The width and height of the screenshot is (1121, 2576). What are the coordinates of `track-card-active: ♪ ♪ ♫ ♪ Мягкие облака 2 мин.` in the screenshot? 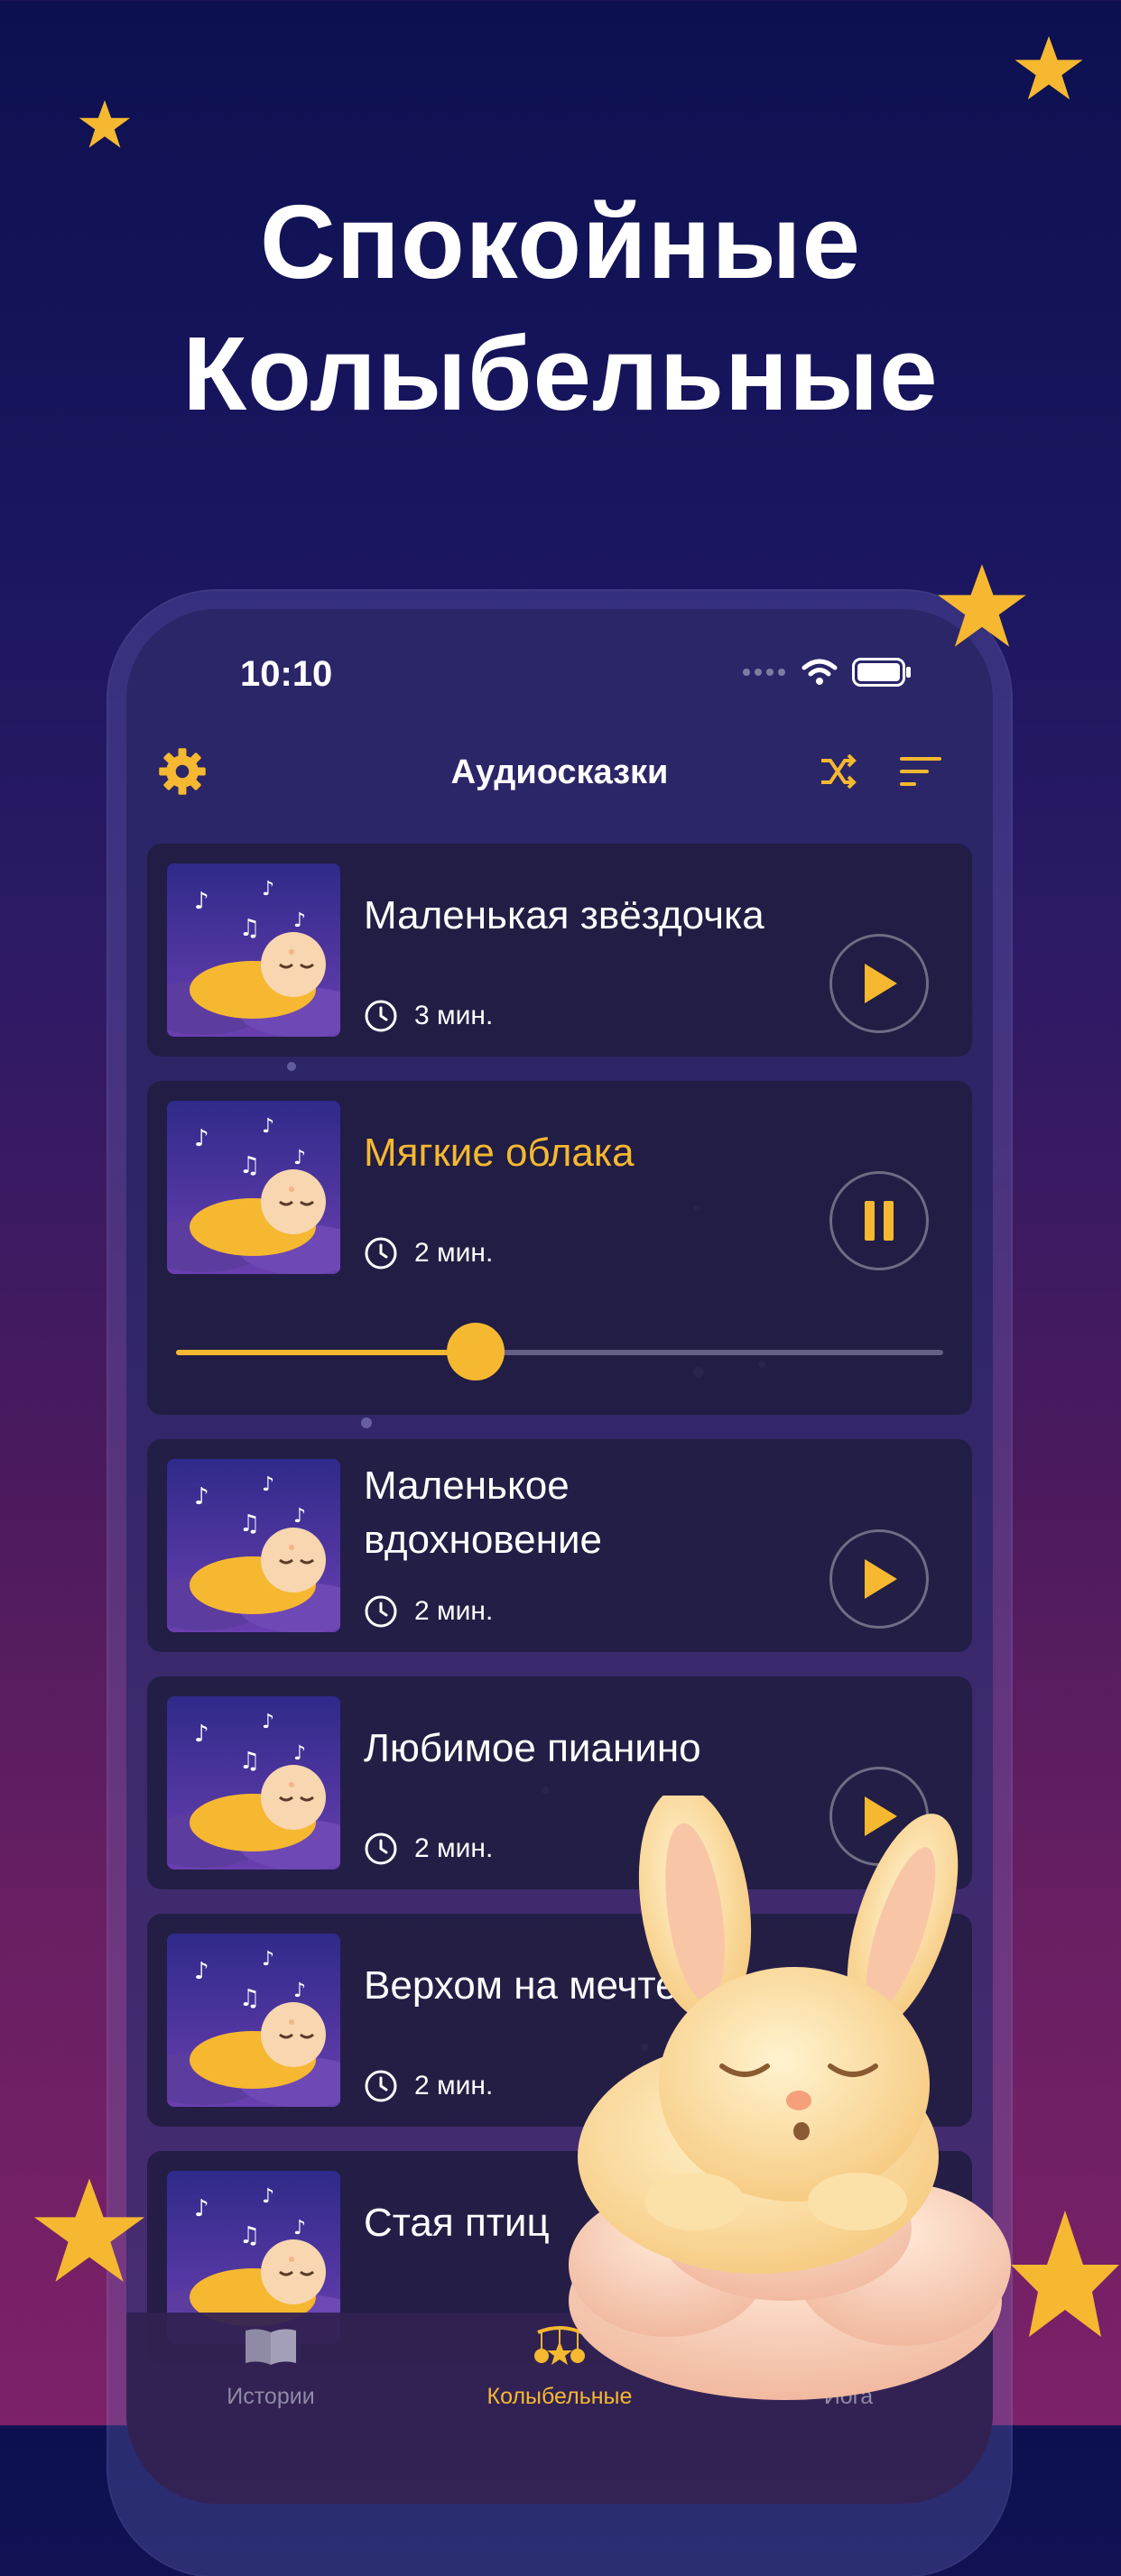 It's located at (559, 1248).